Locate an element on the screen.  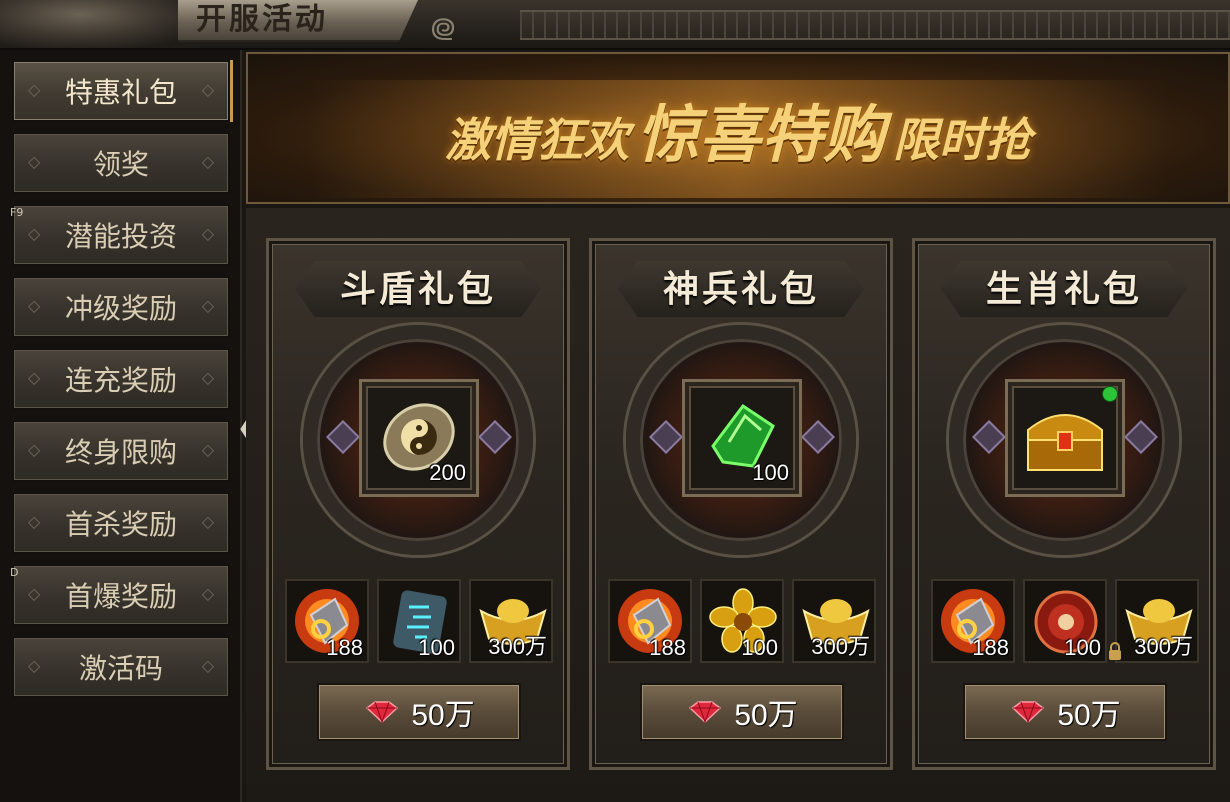
scroll-ornament-icon: ᪤ is located at coordinates (443, 28).